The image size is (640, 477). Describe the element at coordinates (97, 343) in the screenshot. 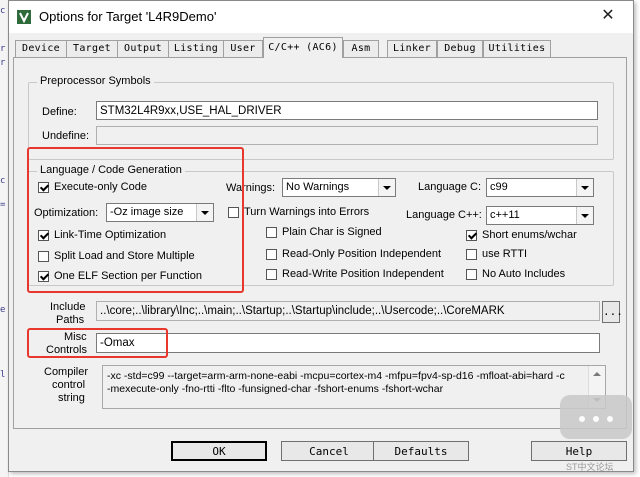

I see `misc-highlight-box` at that location.